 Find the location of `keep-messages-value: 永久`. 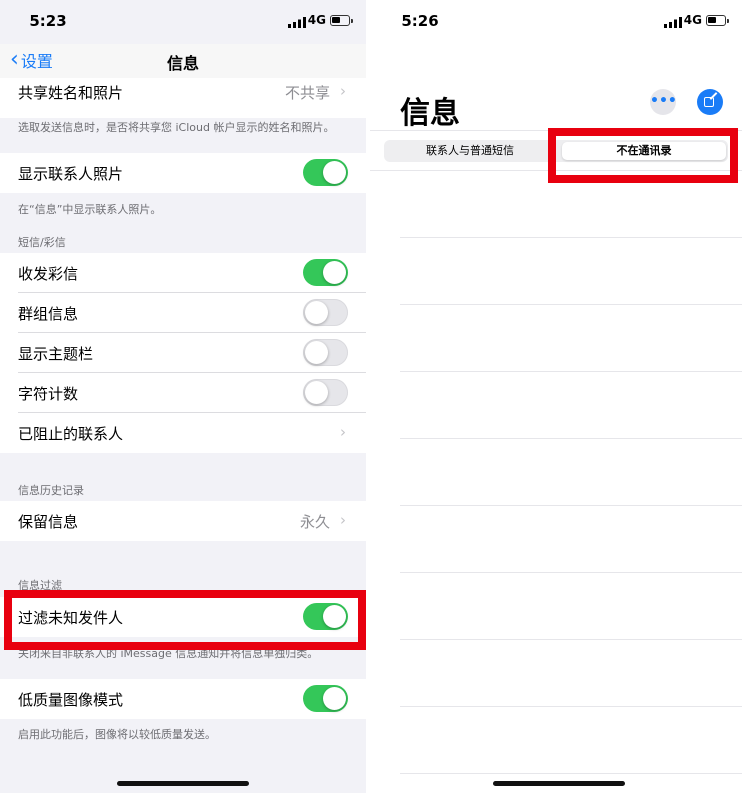

keep-messages-value: 永久 is located at coordinates (314, 522).